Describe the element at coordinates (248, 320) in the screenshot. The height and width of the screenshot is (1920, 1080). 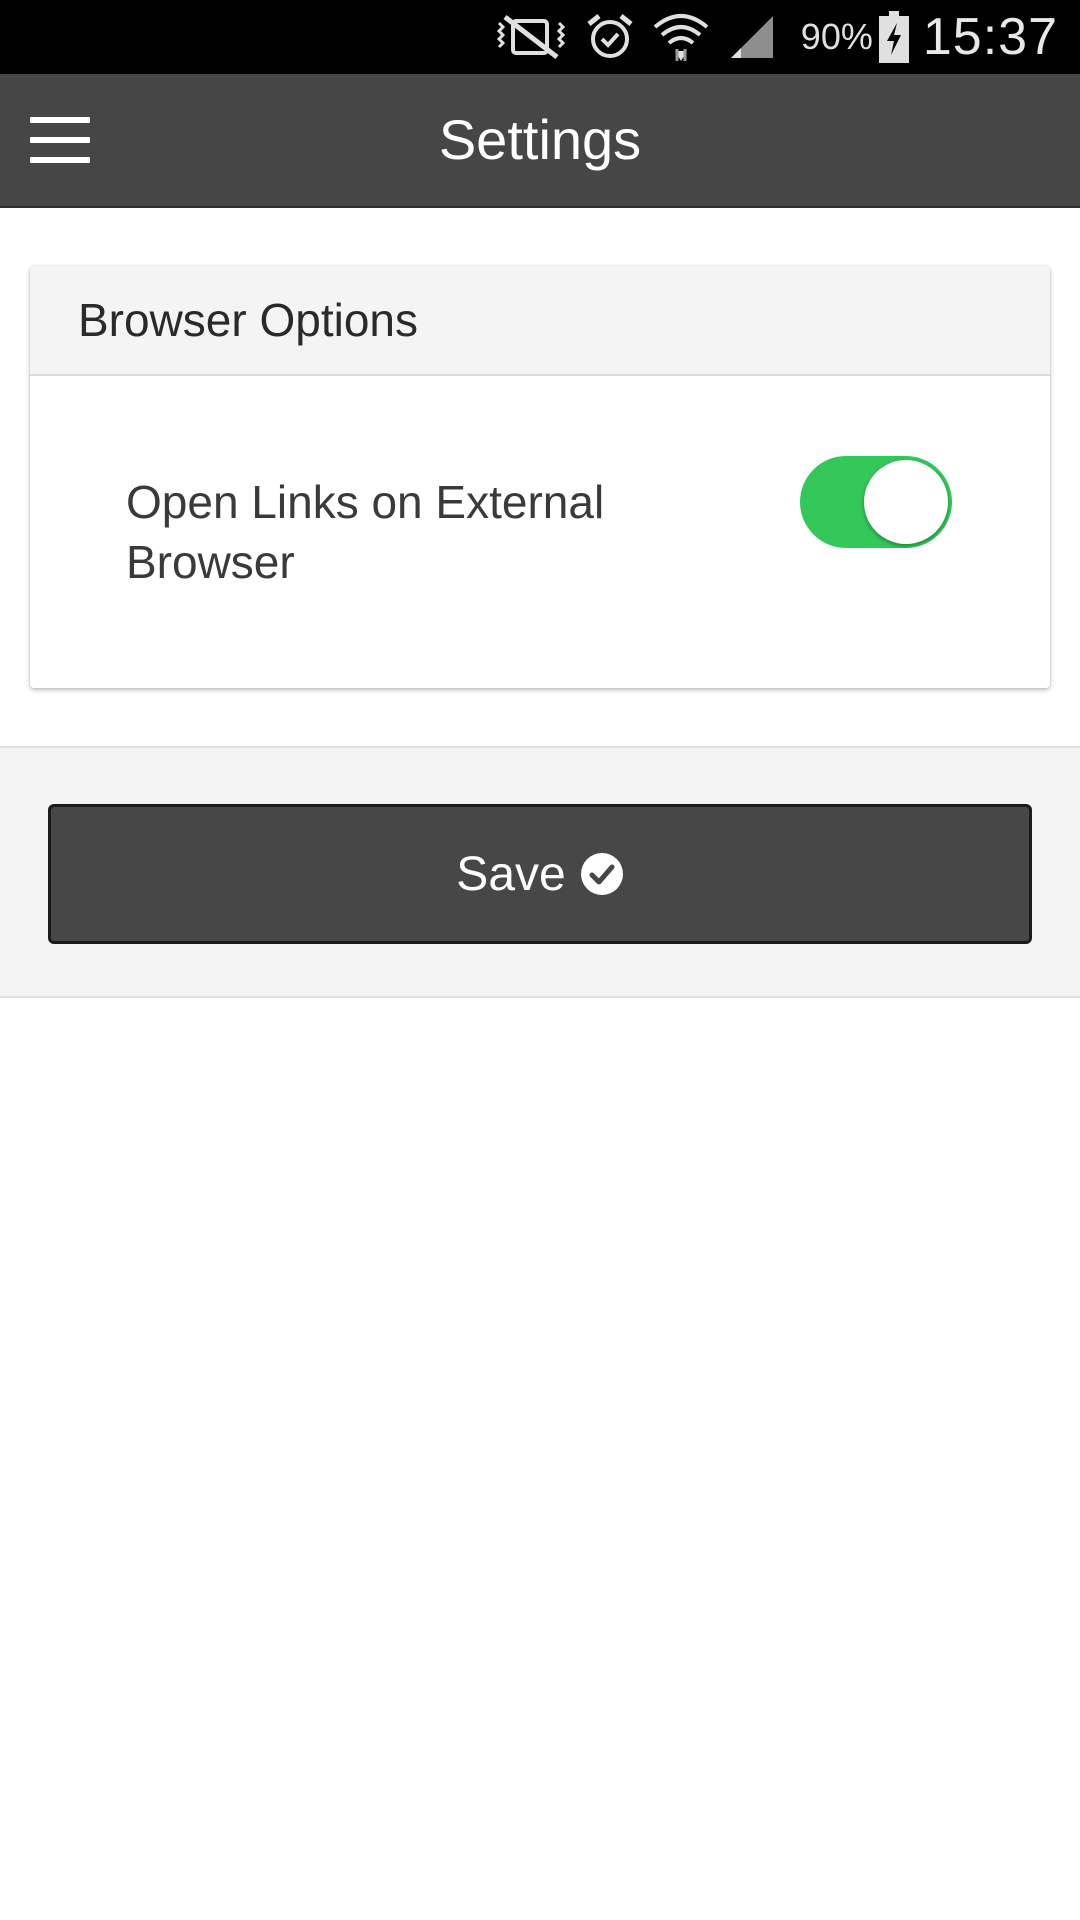
I see `browser-options-title: Browser Options` at that location.